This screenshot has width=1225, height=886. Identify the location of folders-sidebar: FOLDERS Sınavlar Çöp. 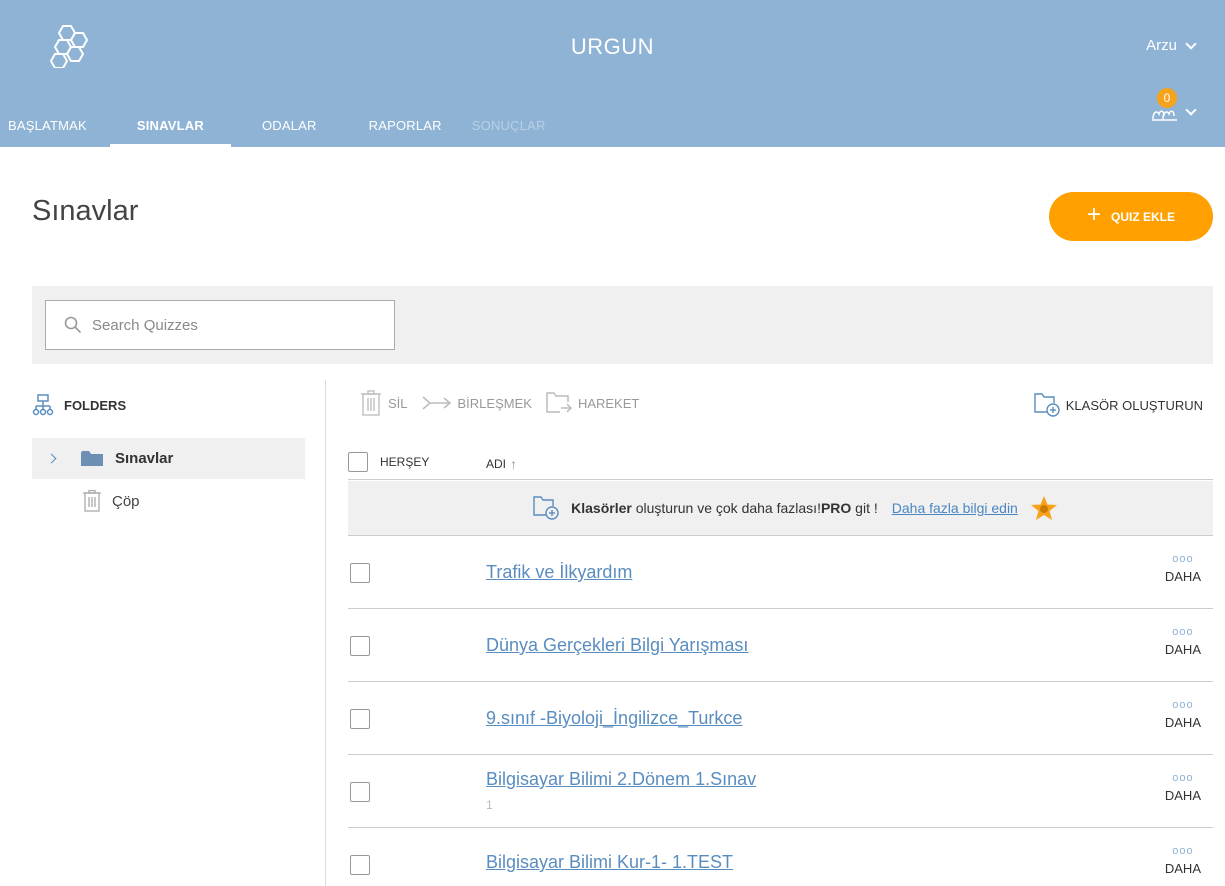
(179, 633).